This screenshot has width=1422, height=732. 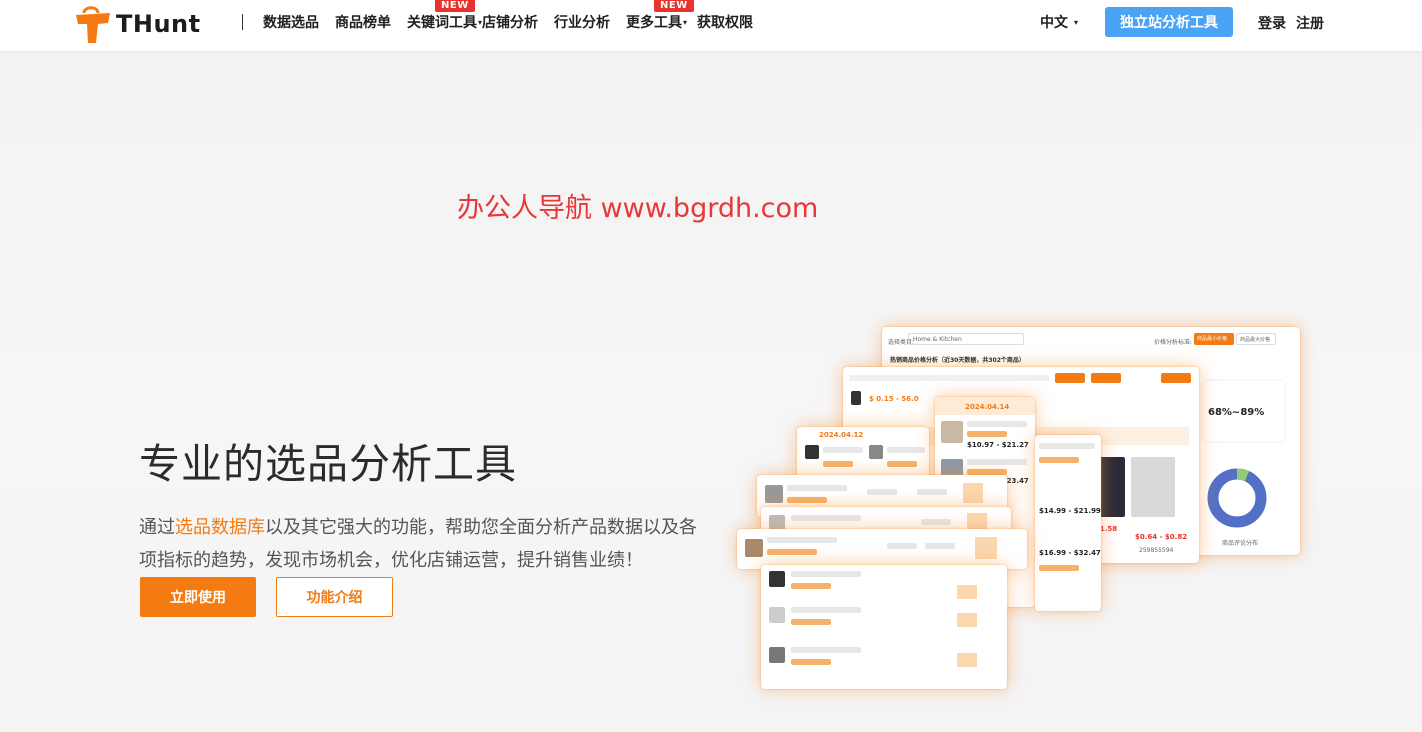 I want to click on nav-item-get-access: 获取权限, so click(x=725, y=22).